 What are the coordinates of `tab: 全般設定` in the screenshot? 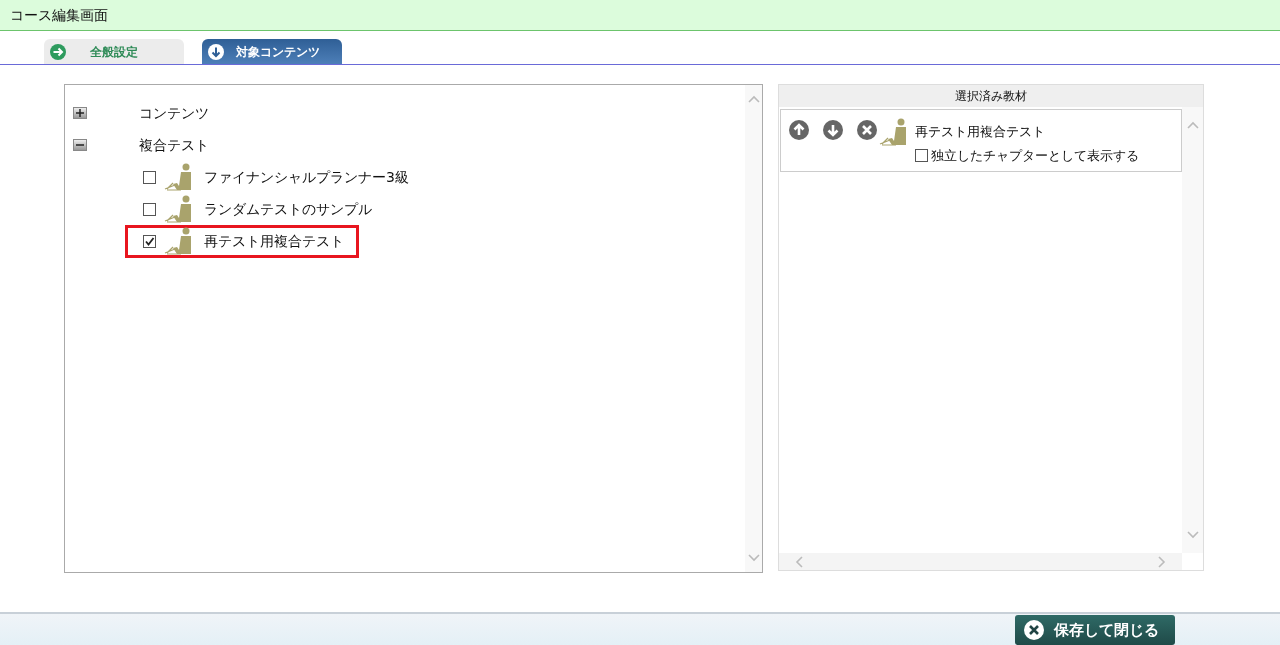 It's located at (114, 51).